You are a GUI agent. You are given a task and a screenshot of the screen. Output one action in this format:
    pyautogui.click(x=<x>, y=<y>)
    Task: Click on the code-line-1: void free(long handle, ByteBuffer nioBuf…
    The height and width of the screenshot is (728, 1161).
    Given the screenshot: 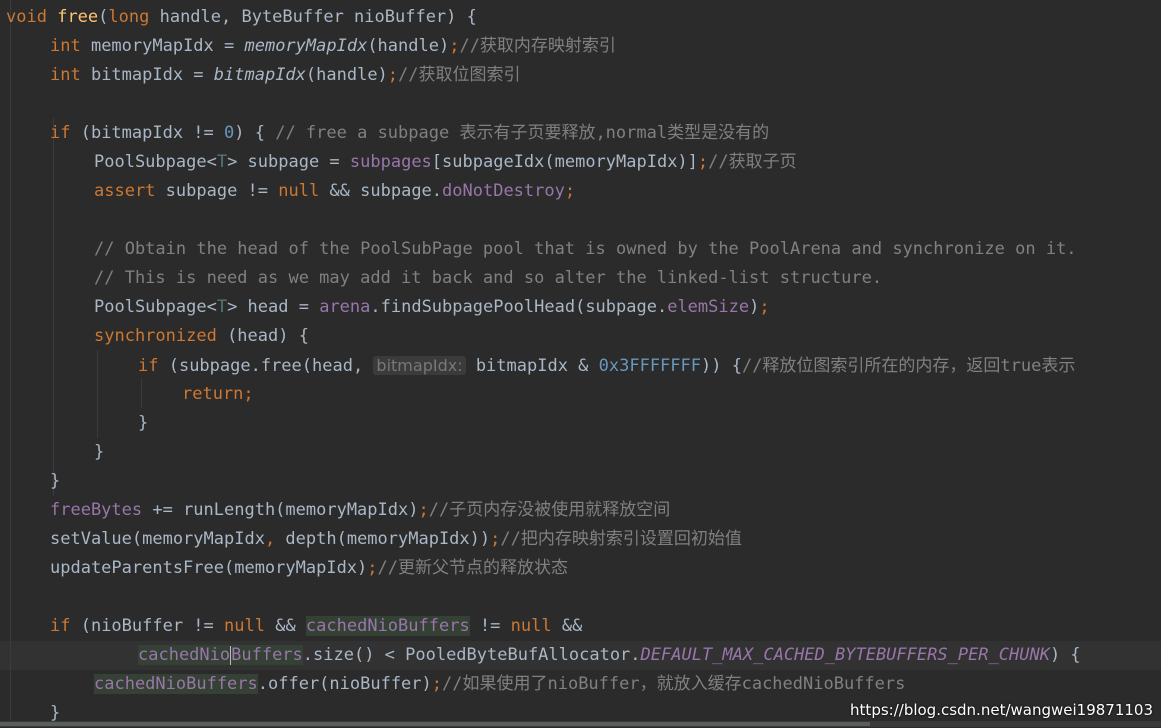 What is the action you would take?
    pyautogui.click(x=241, y=17)
    